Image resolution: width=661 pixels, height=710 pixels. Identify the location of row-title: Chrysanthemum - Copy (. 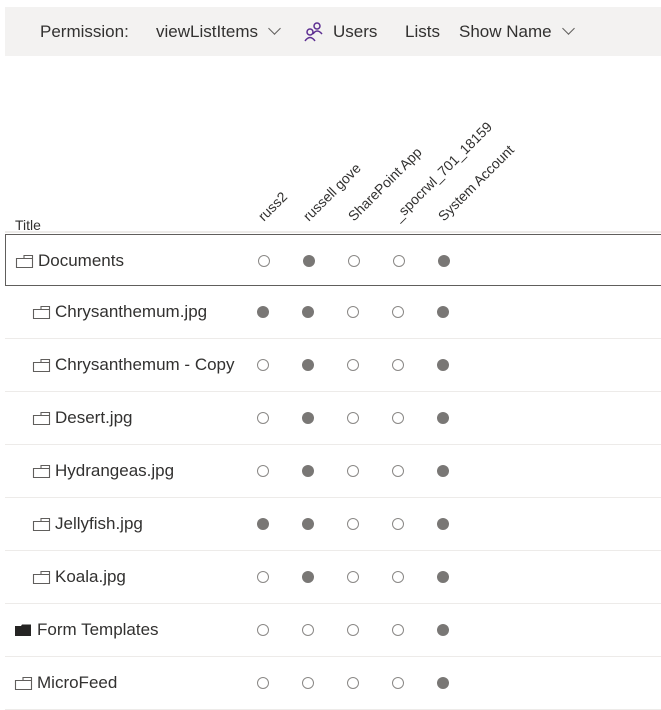
(136, 365).